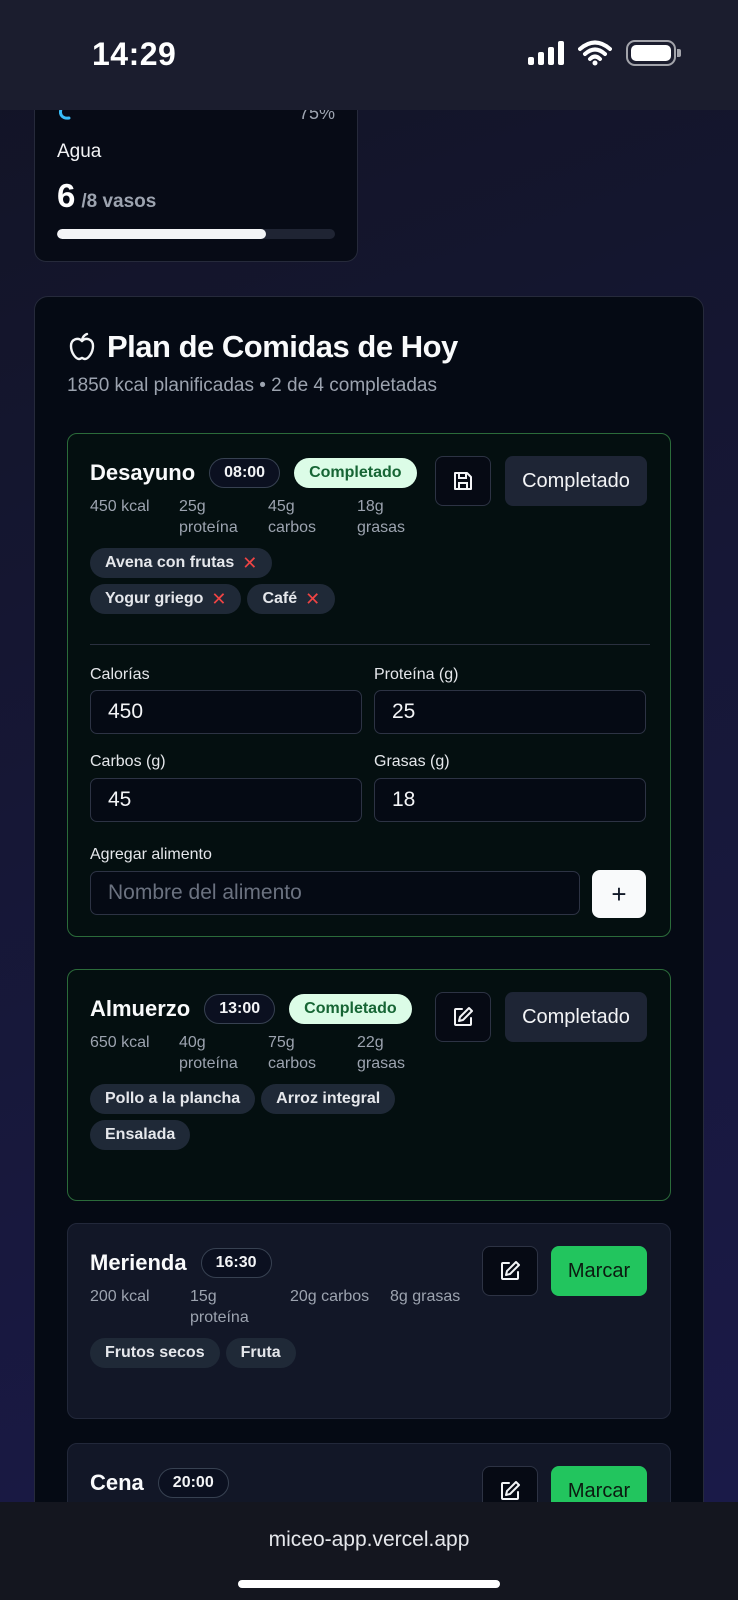  Describe the element at coordinates (599, 1271) in the screenshot. I see `mark-button: Marcar` at that location.